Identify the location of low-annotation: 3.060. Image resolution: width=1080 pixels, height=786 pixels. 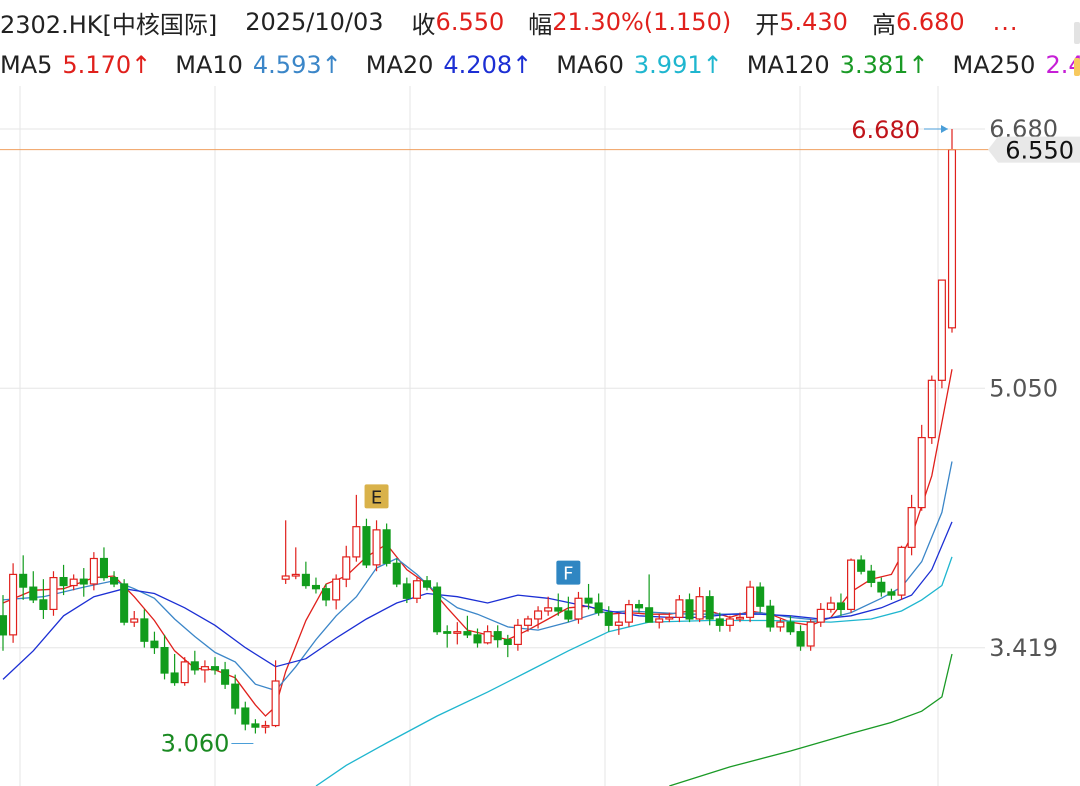
(195, 744).